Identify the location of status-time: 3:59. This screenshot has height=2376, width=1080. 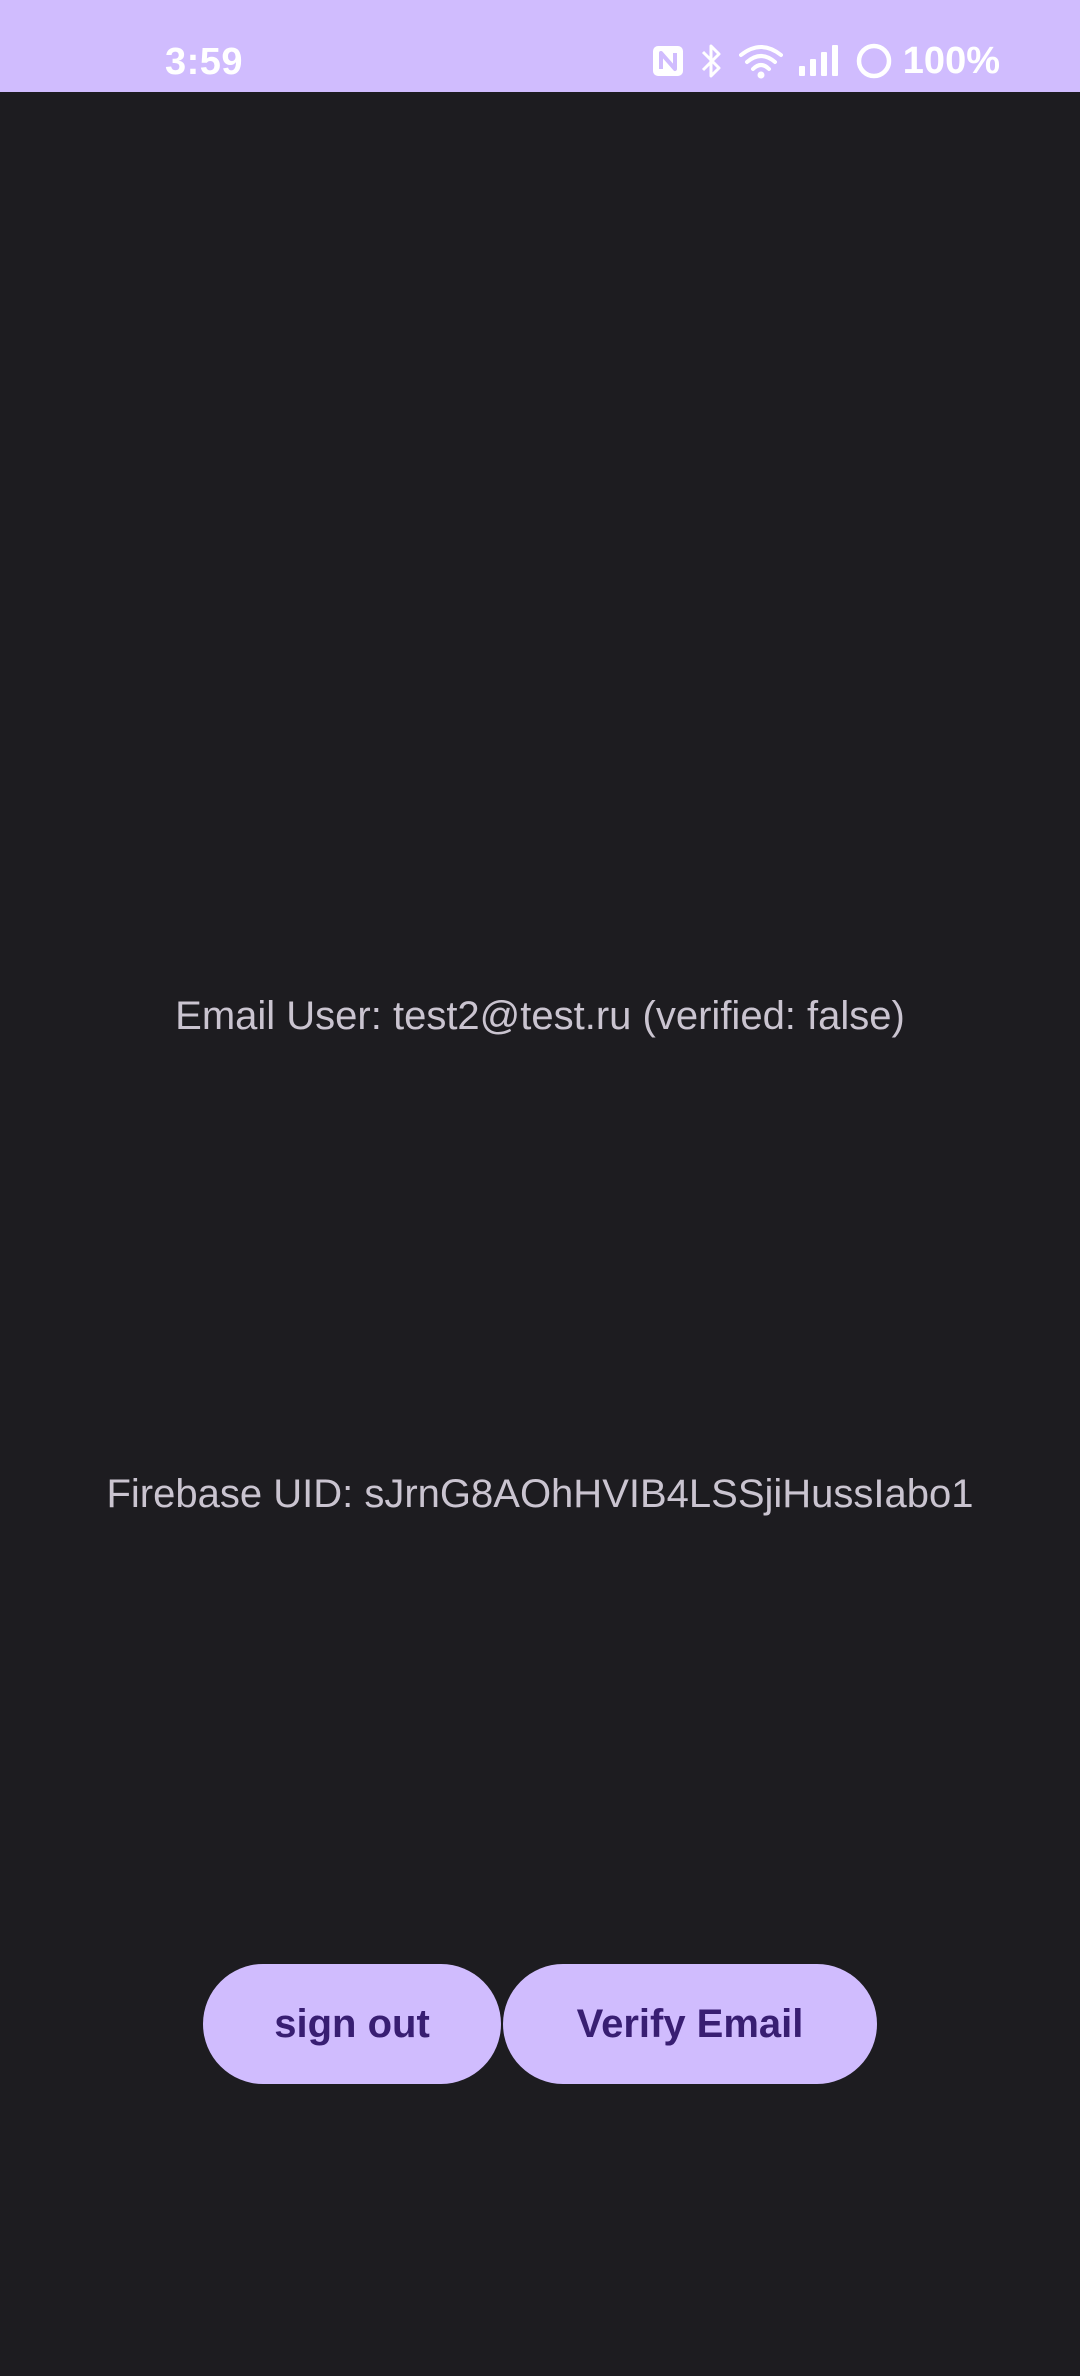
(204, 62).